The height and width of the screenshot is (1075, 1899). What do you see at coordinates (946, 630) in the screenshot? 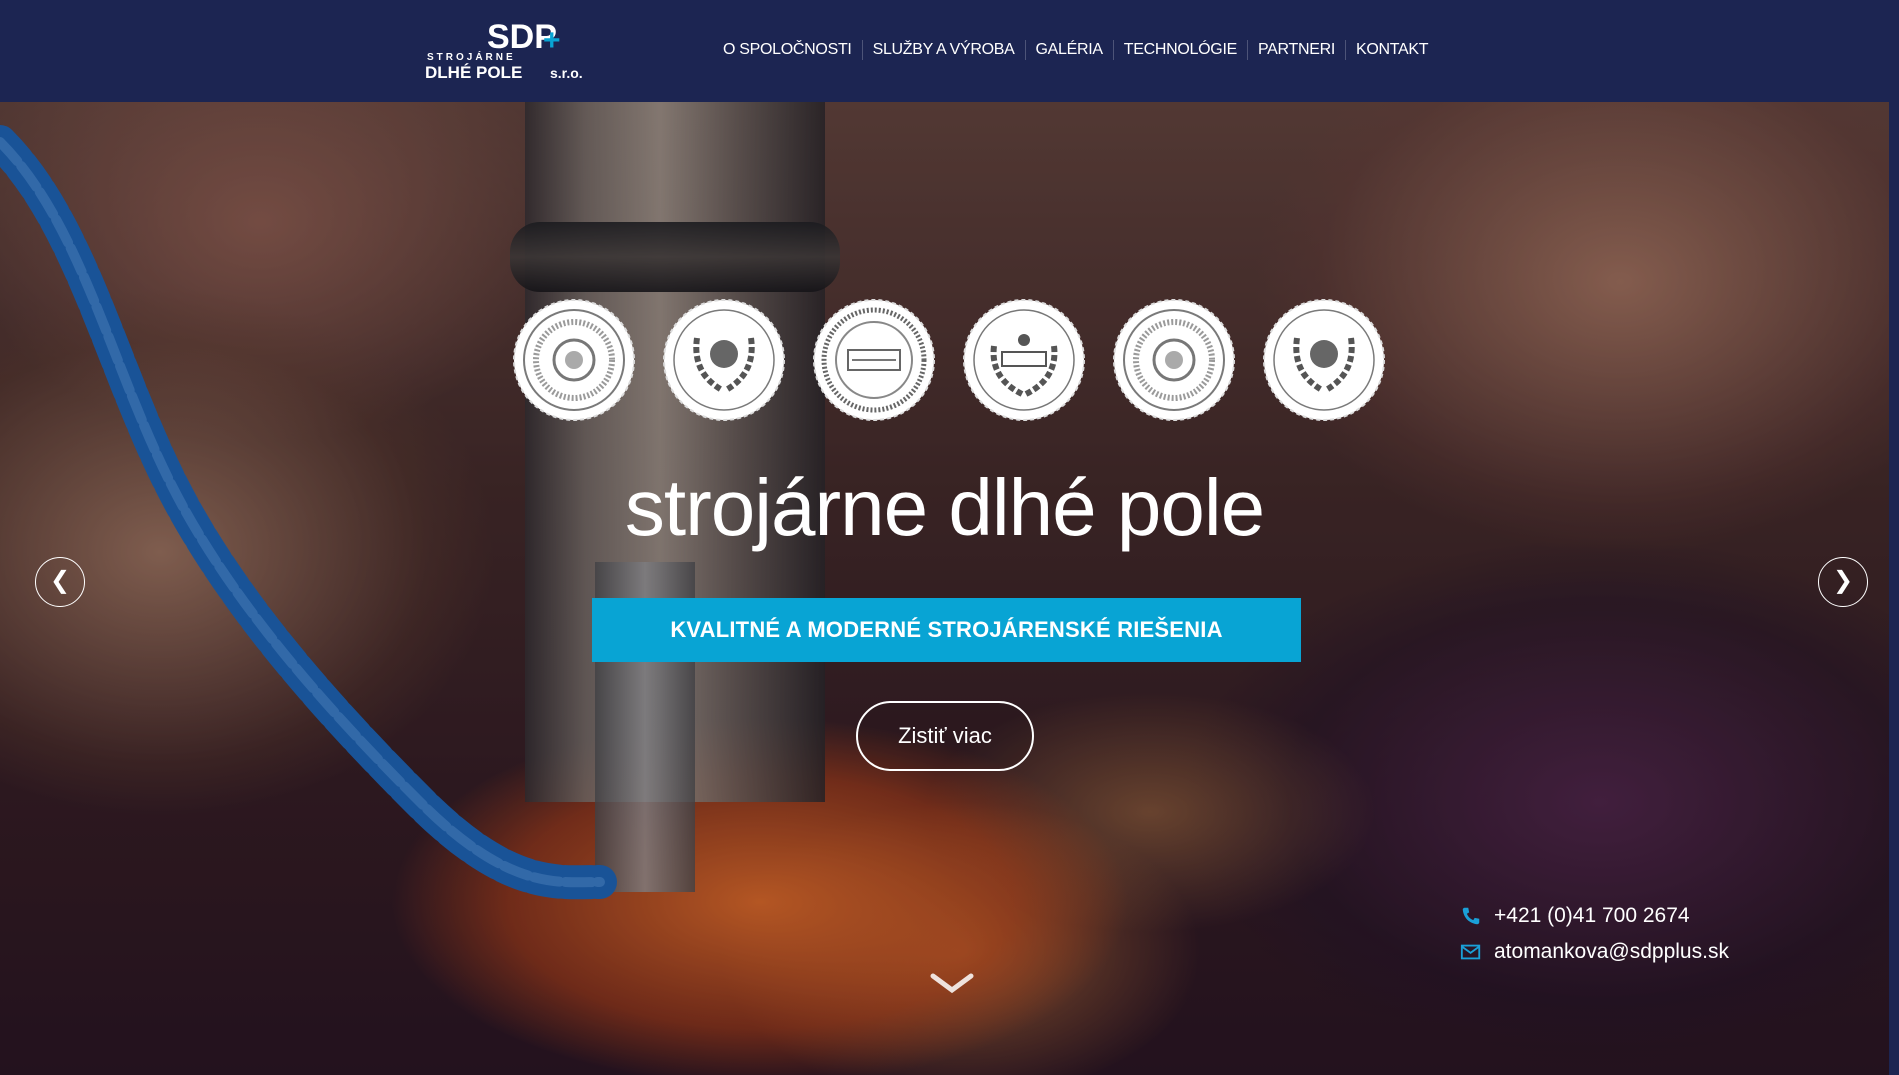
I see `hero-tagline-banner: KVALITNÉ A MODERNÉ STROJÁRENSKÉ RIEŠENIA` at bounding box center [946, 630].